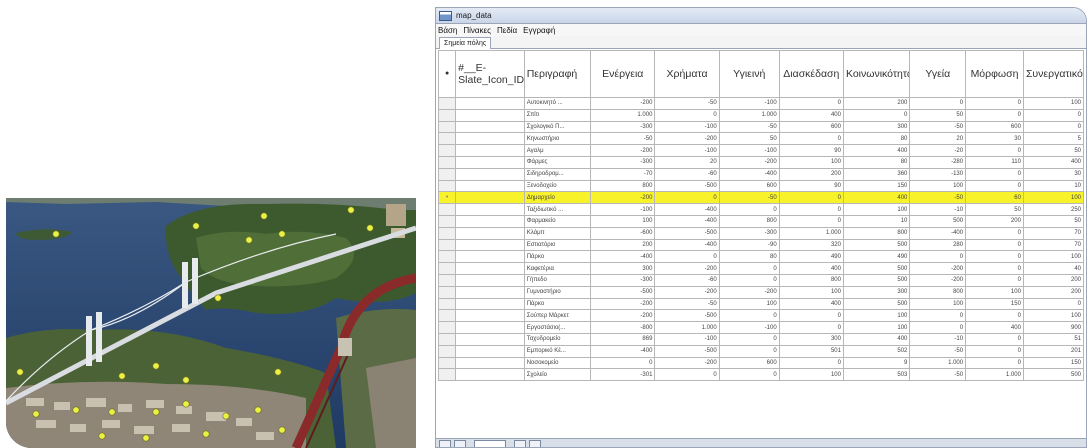  I want to click on cell-health: 280, so click(938, 245).